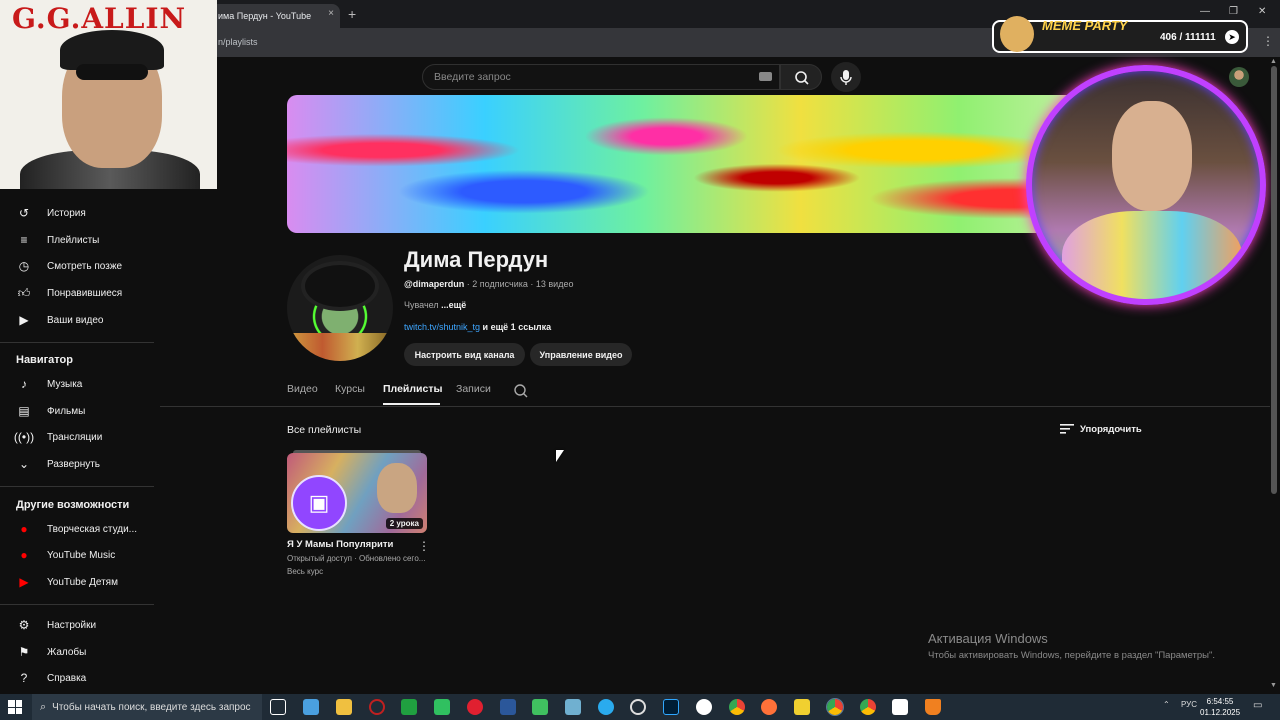  I want to click on firefox-icon, so click(769, 707).